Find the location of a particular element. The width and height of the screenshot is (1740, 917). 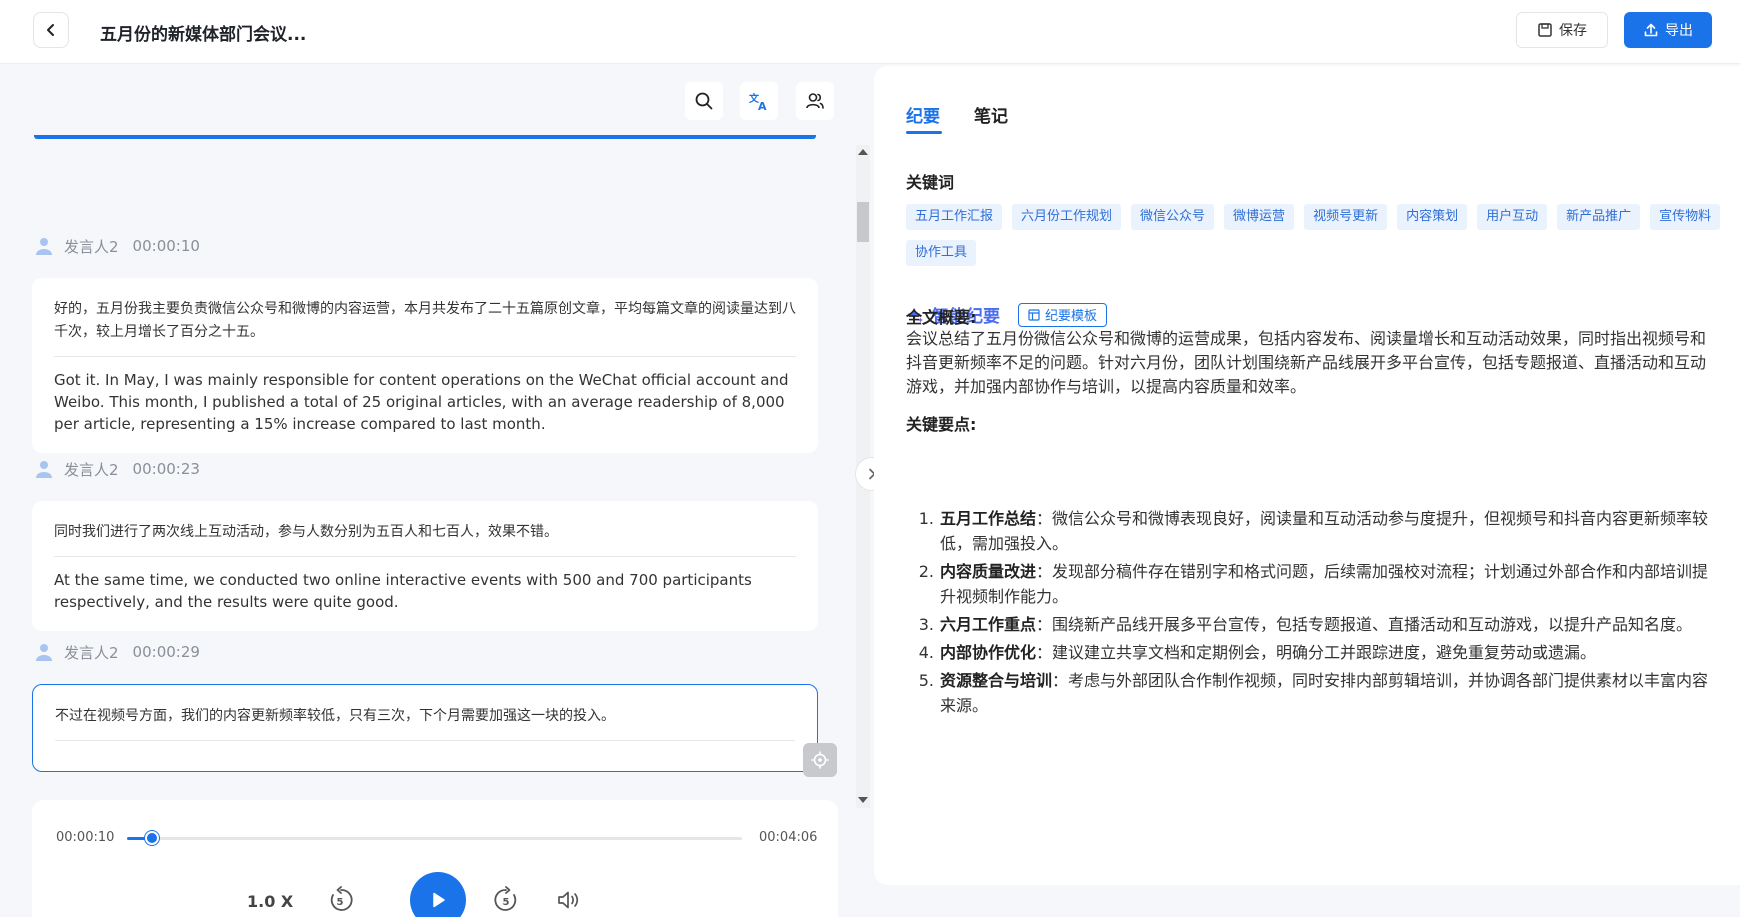

scroll-up-arrow is located at coordinates (863, 152).